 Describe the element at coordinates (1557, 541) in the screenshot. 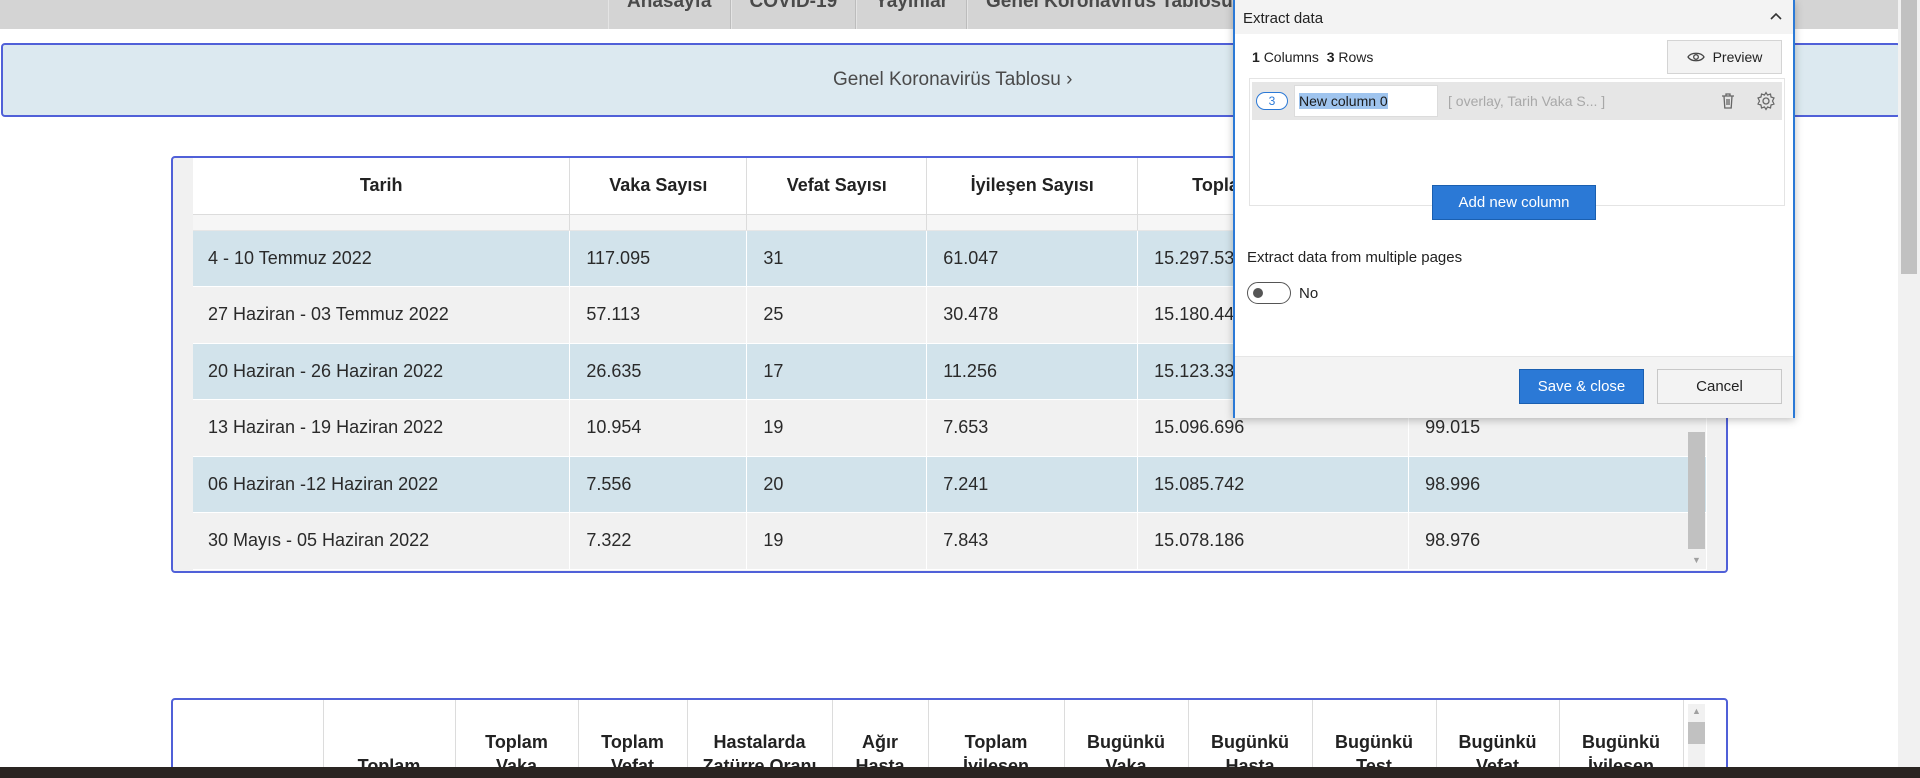

I see `table-cell: 98.976` at that location.